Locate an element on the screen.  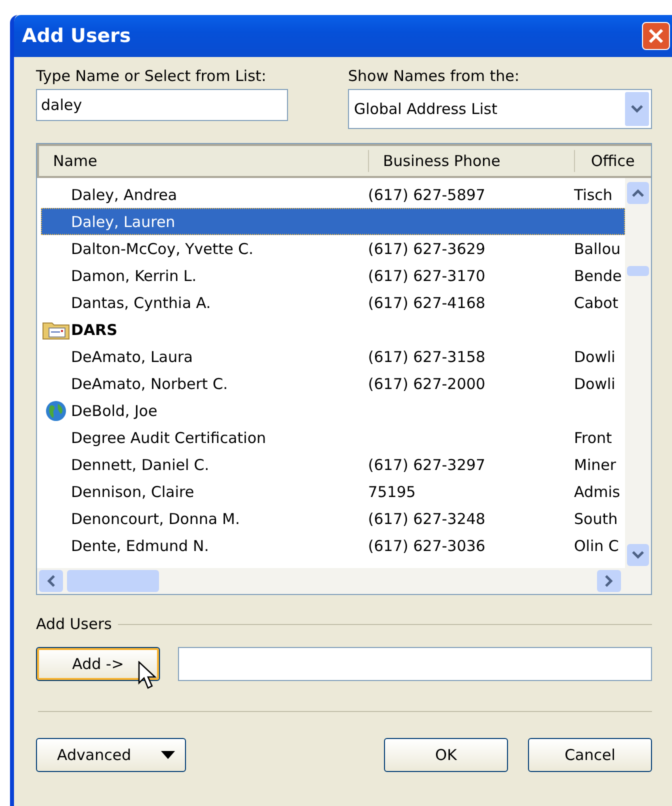
group-label: Add Users is located at coordinates (74, 624).